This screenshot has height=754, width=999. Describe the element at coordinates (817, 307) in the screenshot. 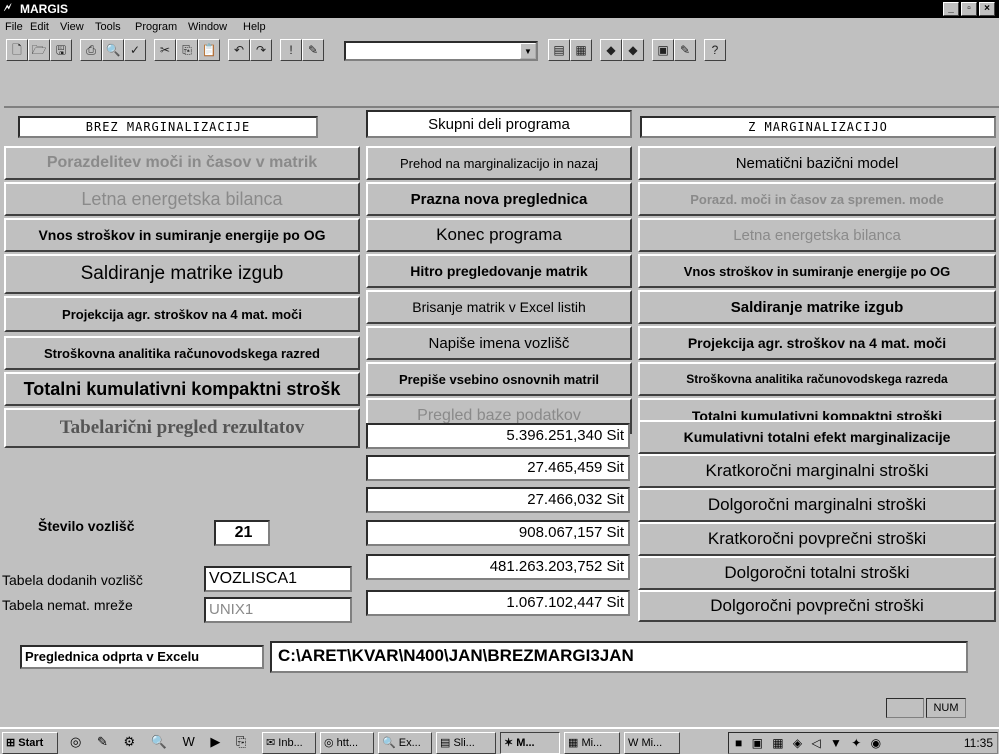

I see `button-loss-matrix-balancing-marg: Saldiranje matrike izgub` at that location.